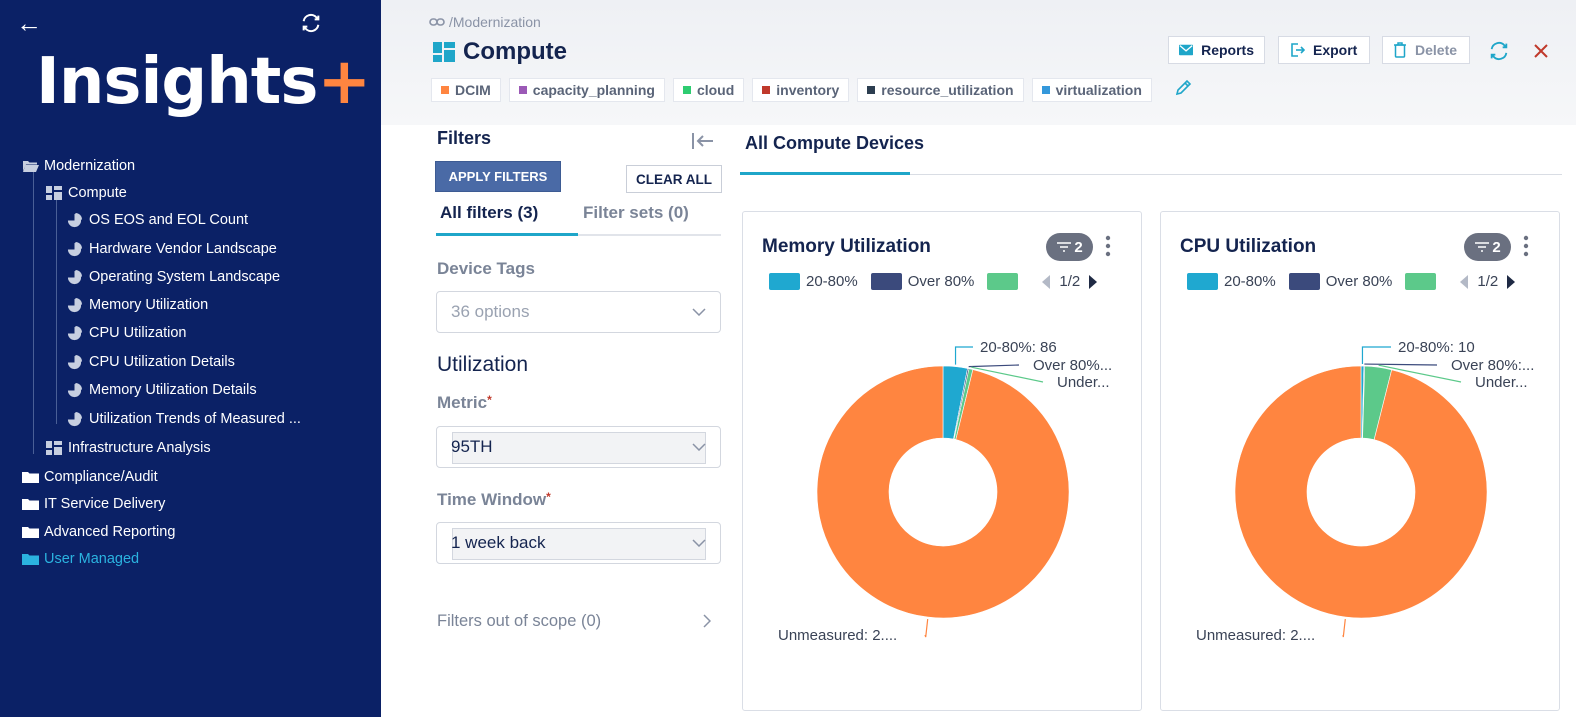 Image resolution: width=1576 pixels, height=717 pixels. Describe the element at coordinates (489, 213) in the screenshot. I see `tab-all-filters: All filters (3)` at that location.